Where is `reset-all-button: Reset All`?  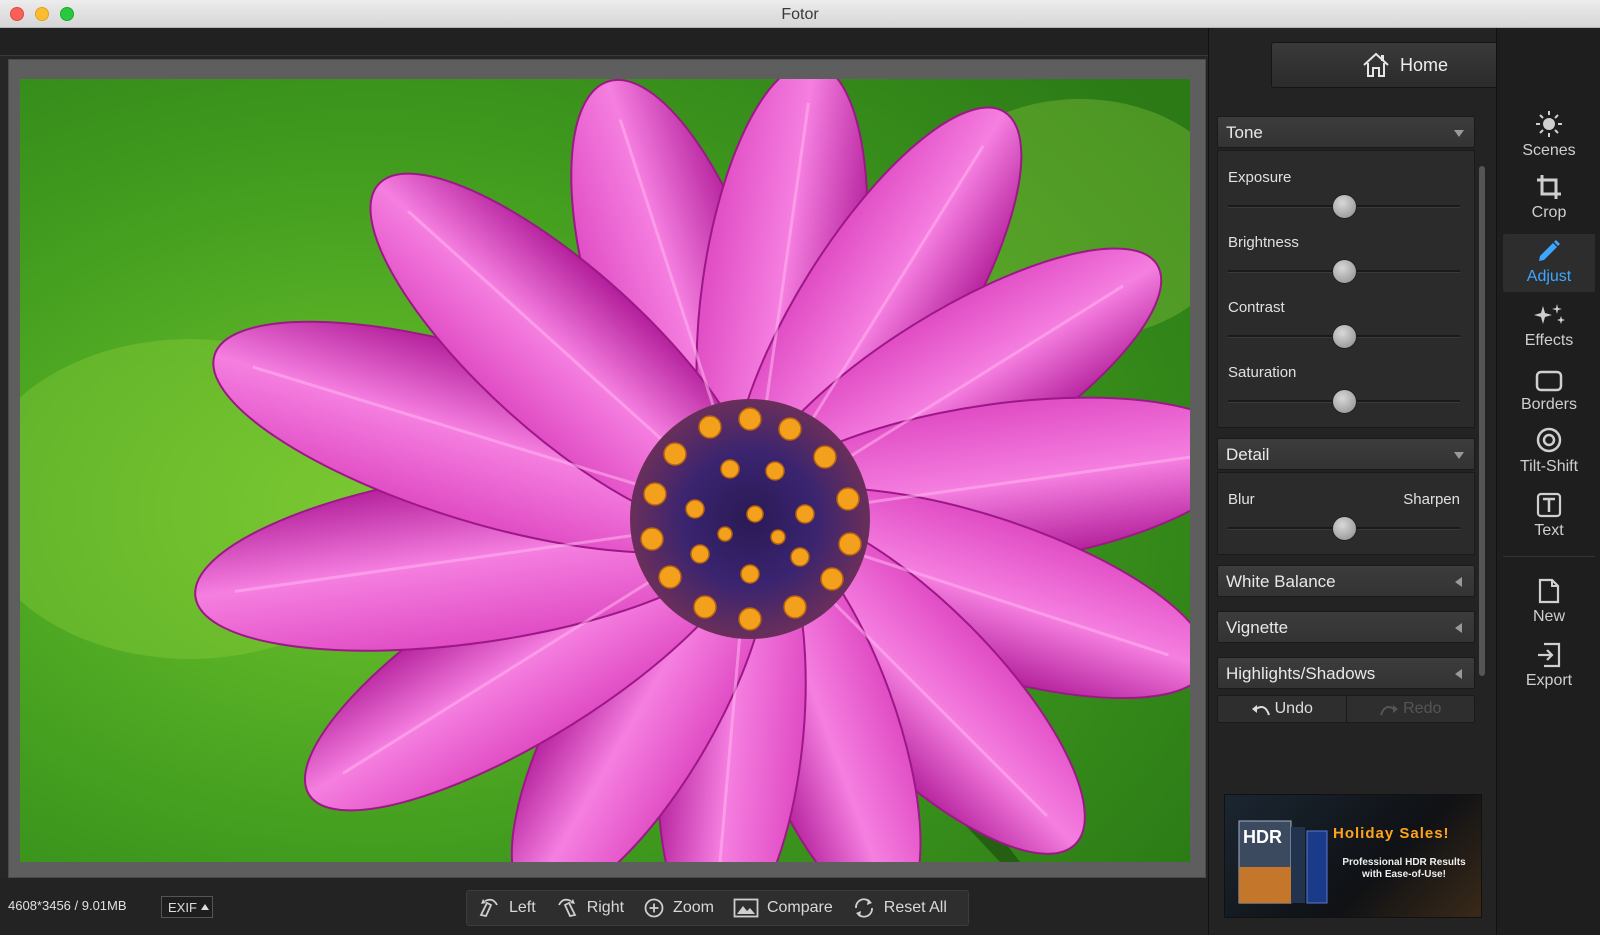
reset-all-button: Reset All is located at coordinates (899, 908).